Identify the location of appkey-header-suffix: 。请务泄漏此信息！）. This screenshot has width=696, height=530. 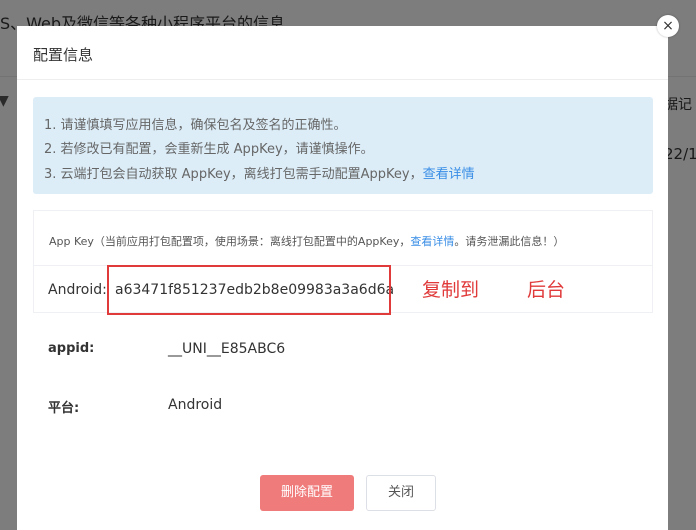
(509, 241).